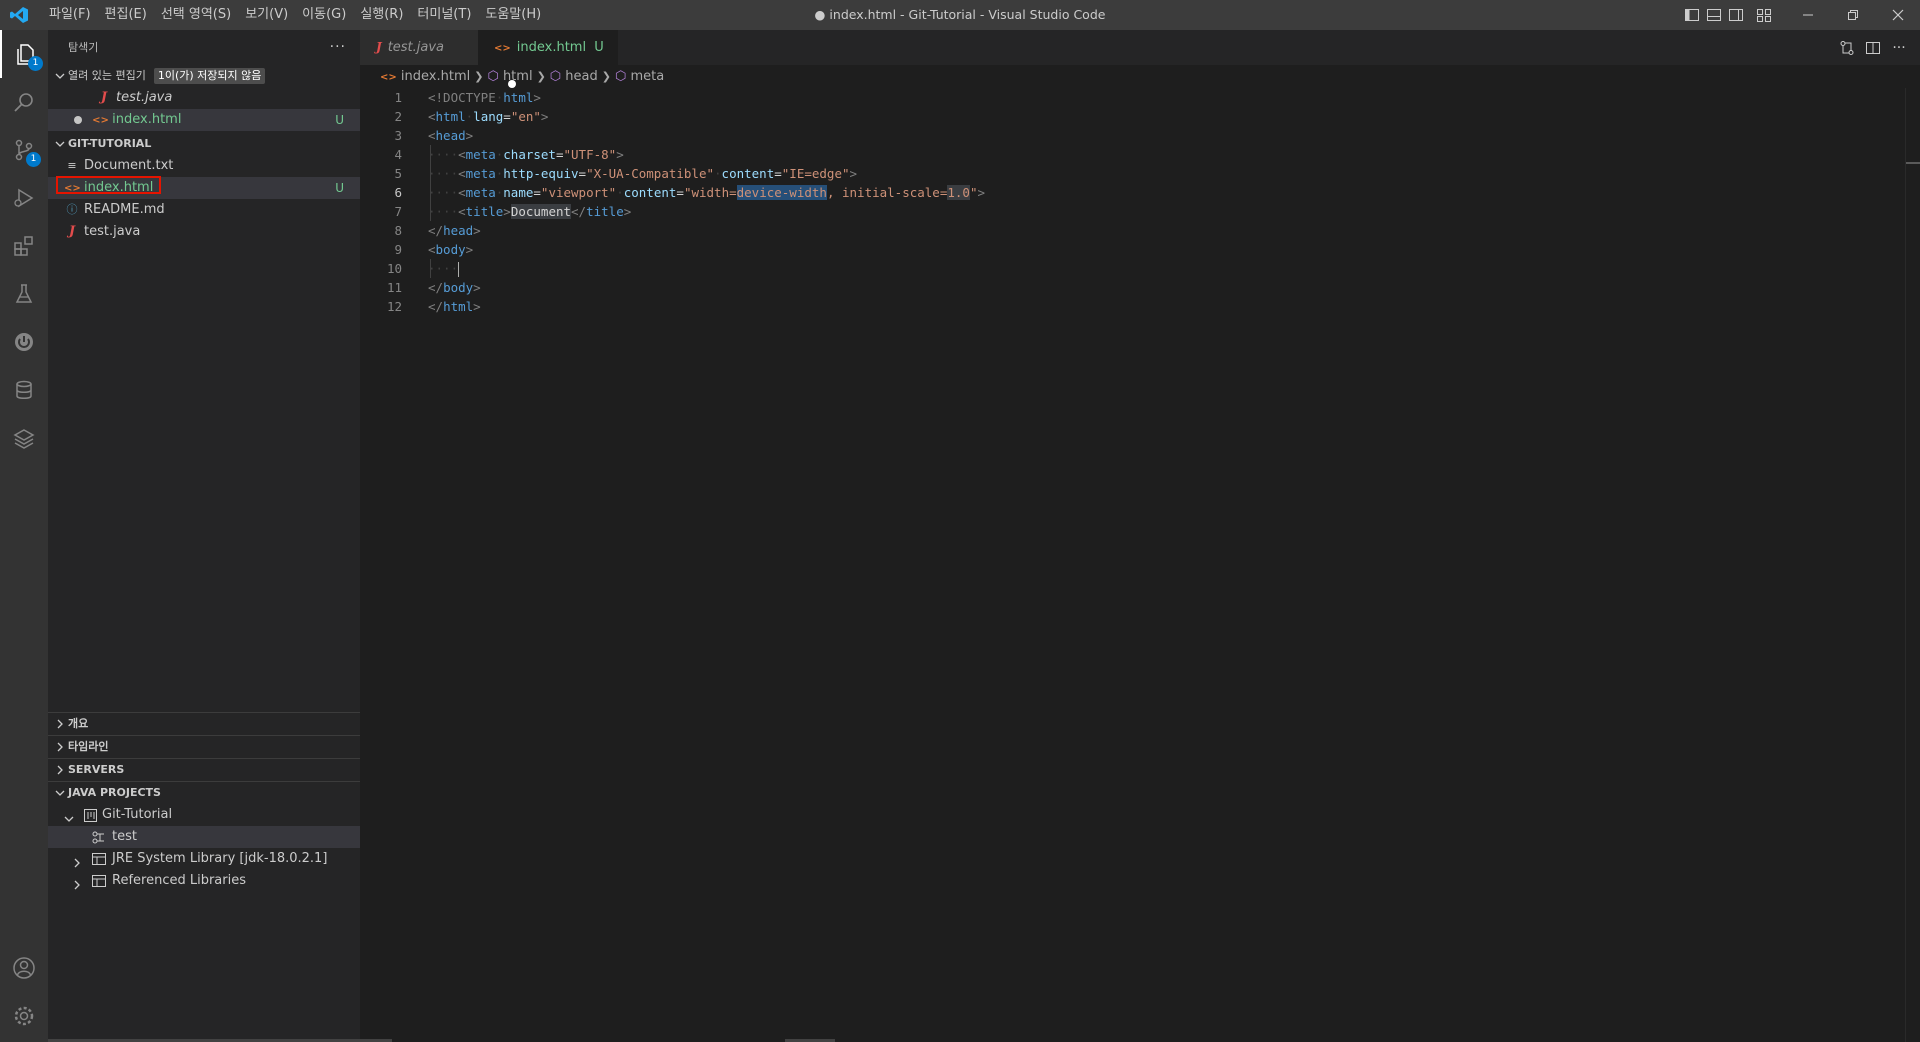  I want to click on line-number: 9, so click(398, 249).